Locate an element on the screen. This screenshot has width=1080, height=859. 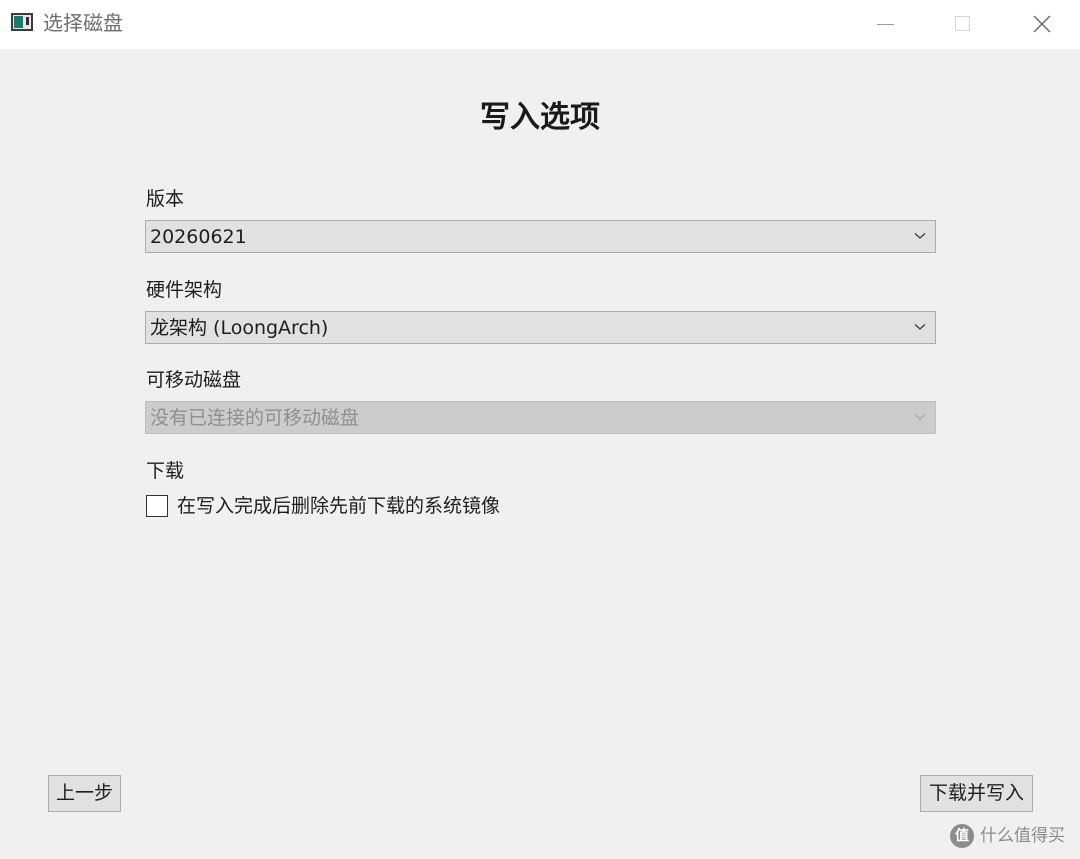
close-icon is located at coordinates (1042, 24).